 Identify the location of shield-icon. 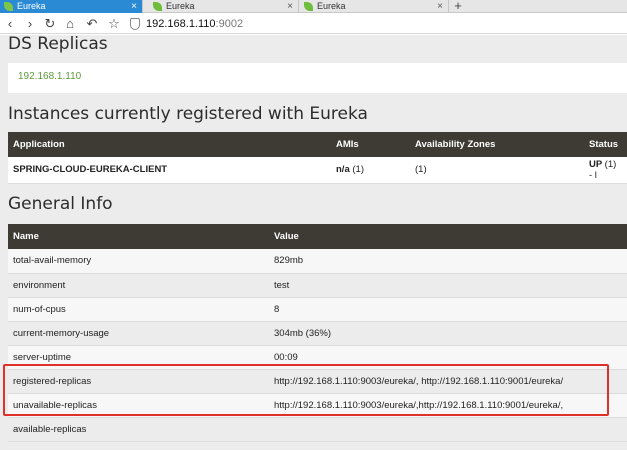
(135, 24).